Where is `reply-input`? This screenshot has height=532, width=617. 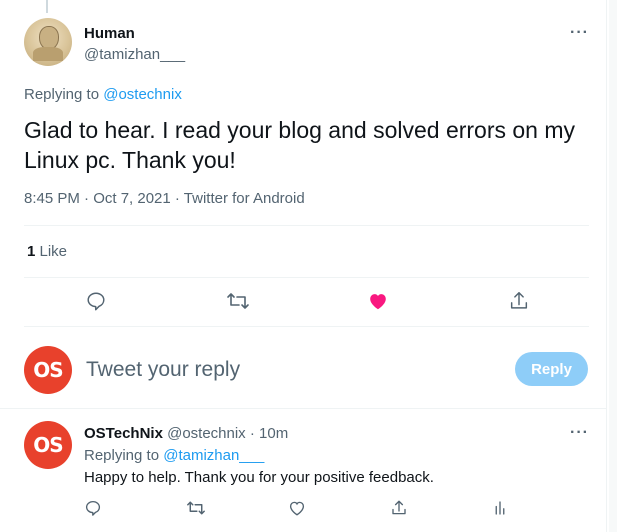 reply-input is located at coordinates (286, 370).